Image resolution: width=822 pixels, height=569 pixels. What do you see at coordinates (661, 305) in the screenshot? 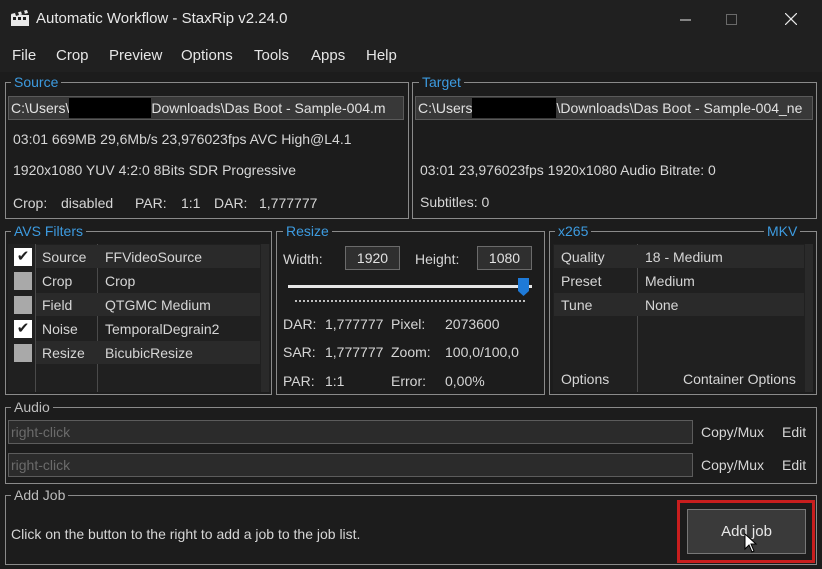
I see `encoder-option-value: None` at bounding box center [661, 305].